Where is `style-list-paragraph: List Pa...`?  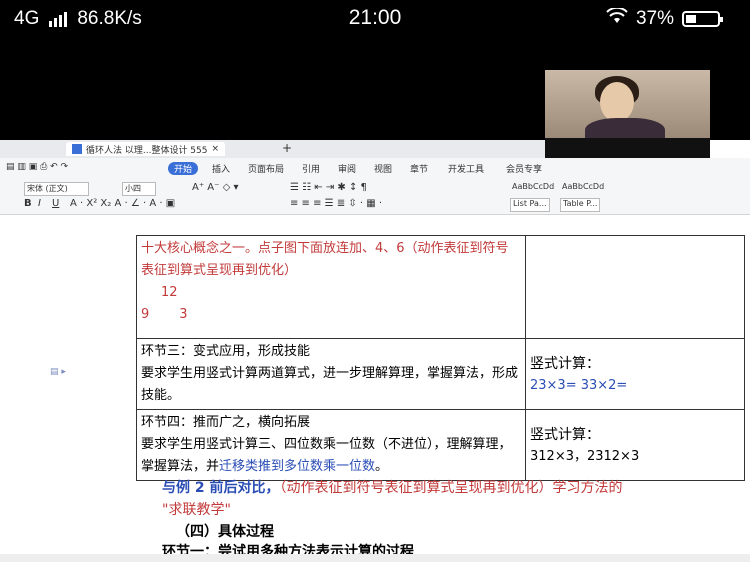 style-list-paragraph: List Pa... is located at coordinates (530, 205).